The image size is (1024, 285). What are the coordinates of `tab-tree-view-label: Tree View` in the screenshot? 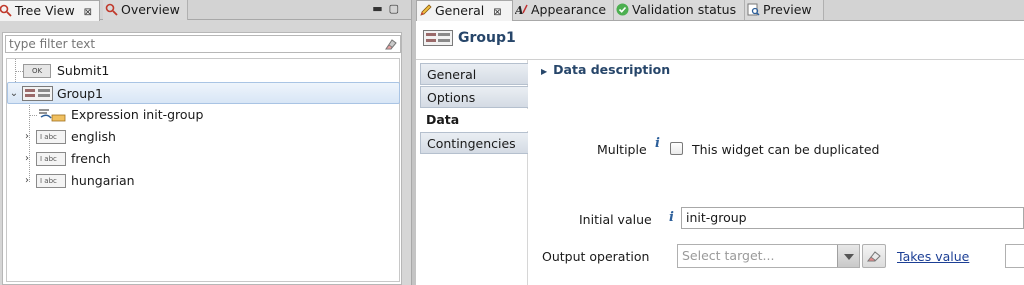 It's located at (45, 10).